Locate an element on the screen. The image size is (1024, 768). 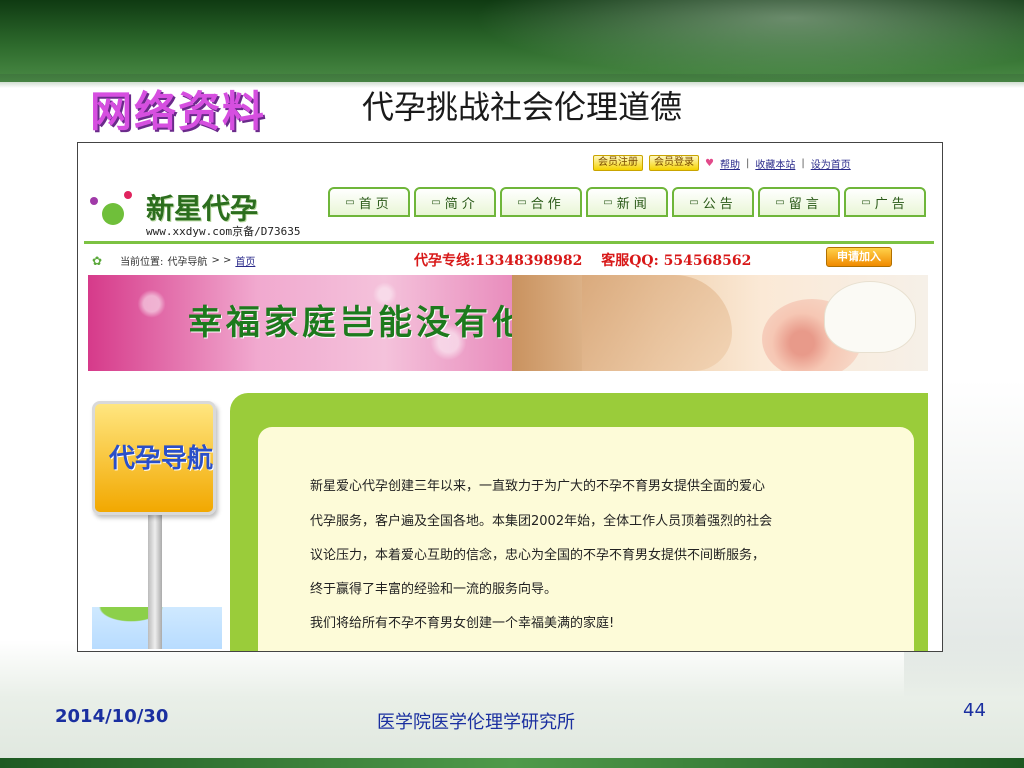
hotline-text: 代孕专线:13348398982 is located at coordinates (498, 261).